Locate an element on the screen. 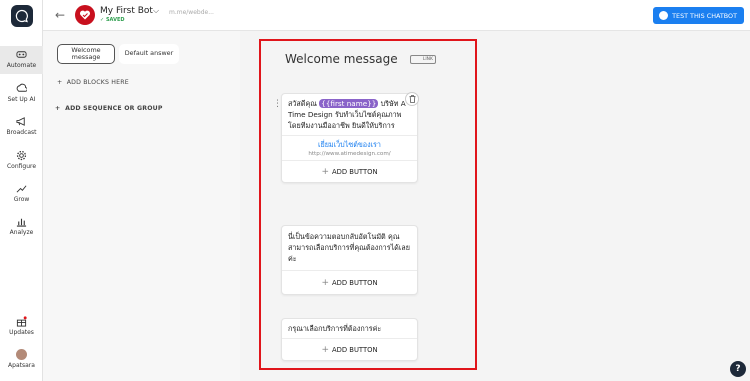 The width and height of the screenshot is (750, 381). test-chatbot-label: TEST THIS CHATBOT is located at coordinates (704, 15).